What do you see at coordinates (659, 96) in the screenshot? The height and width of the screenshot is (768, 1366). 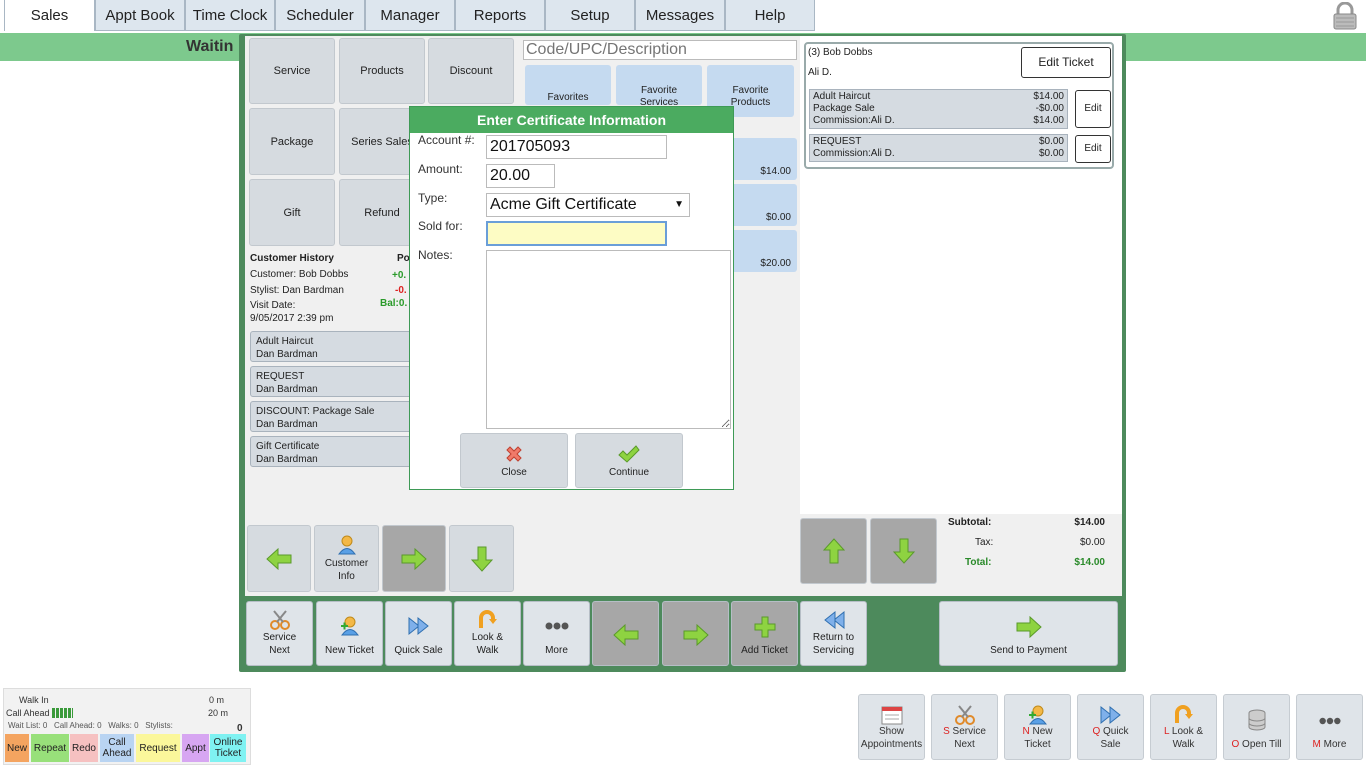 I see `favorite-services-label: Favorite Services` at bounding box center [659, 96].